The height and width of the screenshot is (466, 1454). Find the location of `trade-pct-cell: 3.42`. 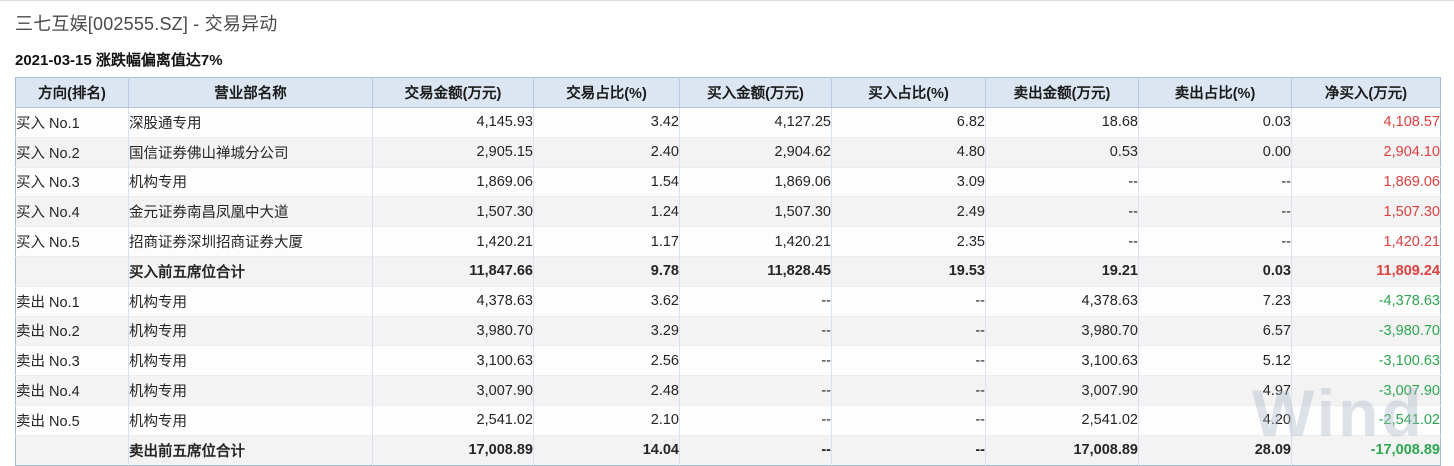

trade-pct-cell: 3.42 is located at coordinates (606, 122).